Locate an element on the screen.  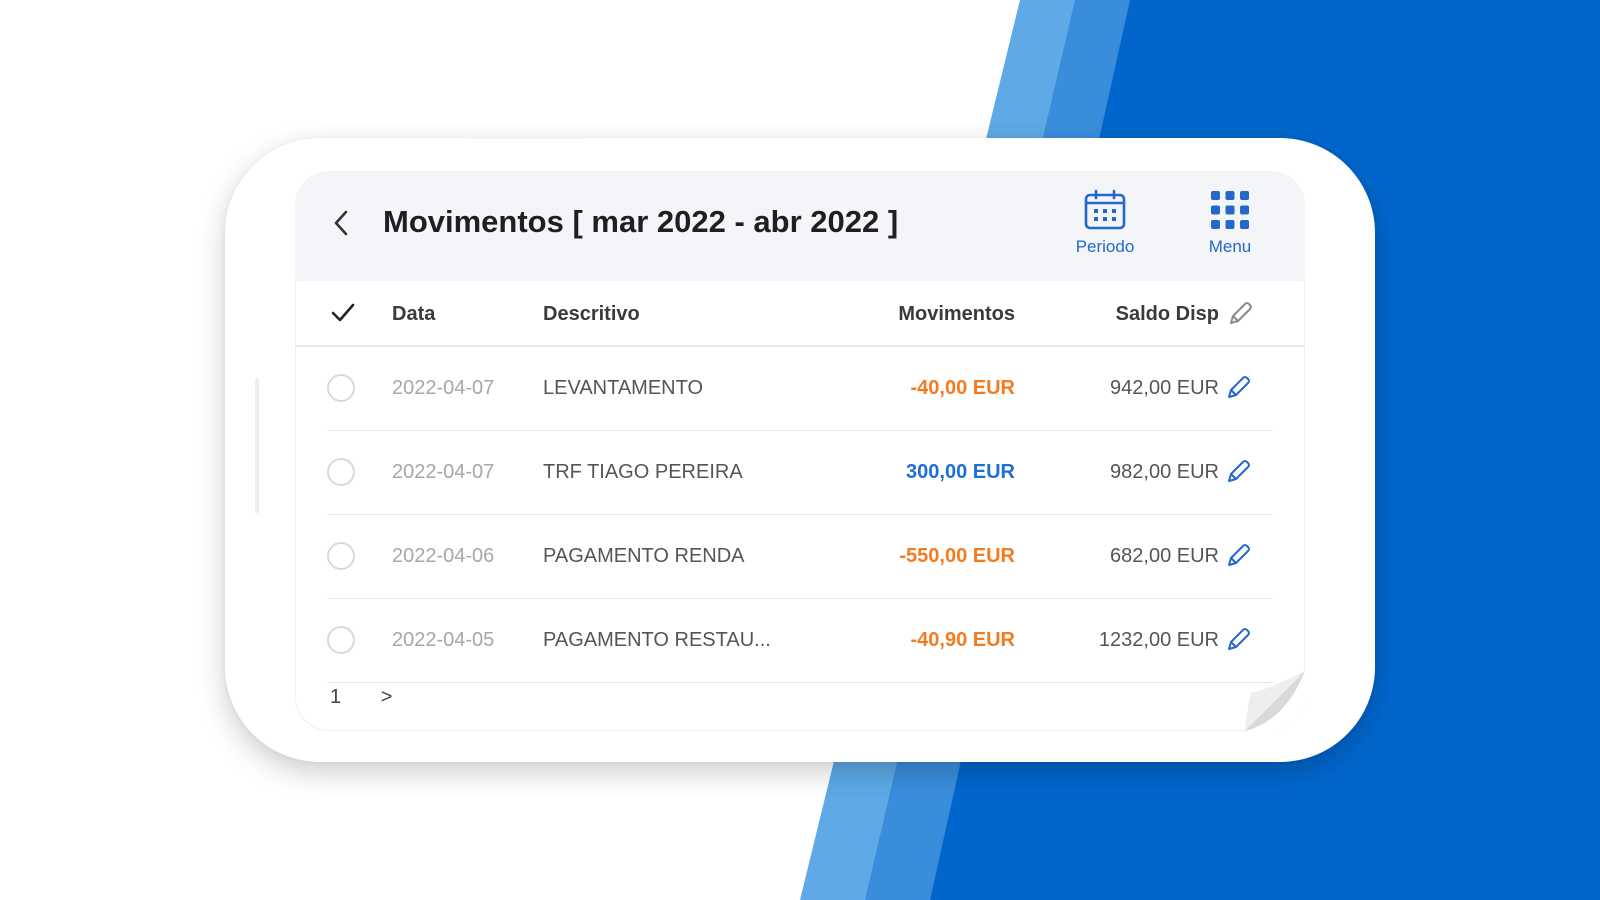
row-date: 2022-04-06 is located at coordinates (443, 556).